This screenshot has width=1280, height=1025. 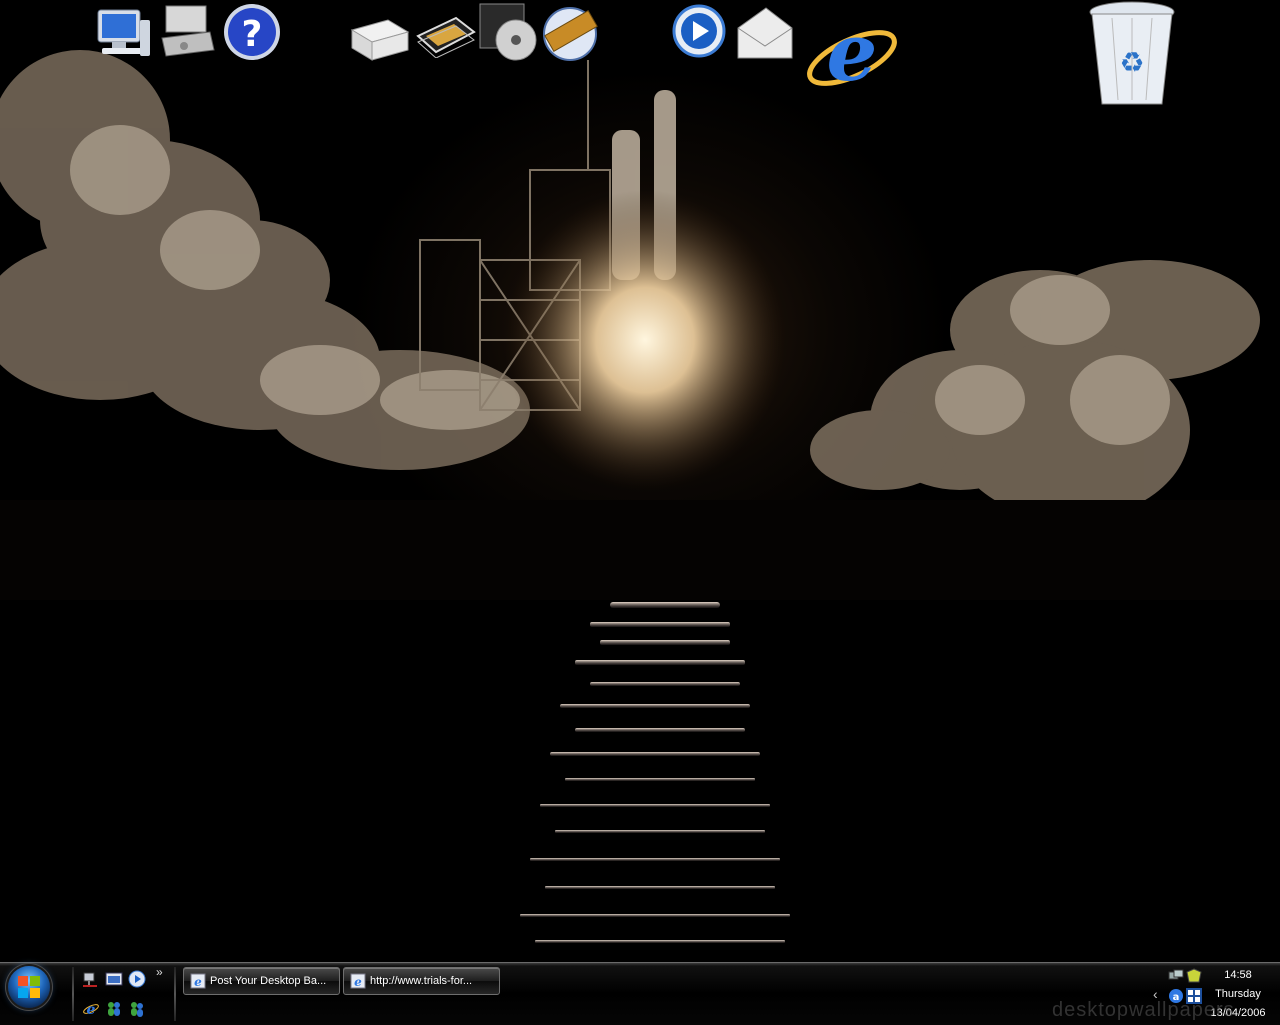 I want to click on quick-launch-overflow: », so click(x=159, y=972).